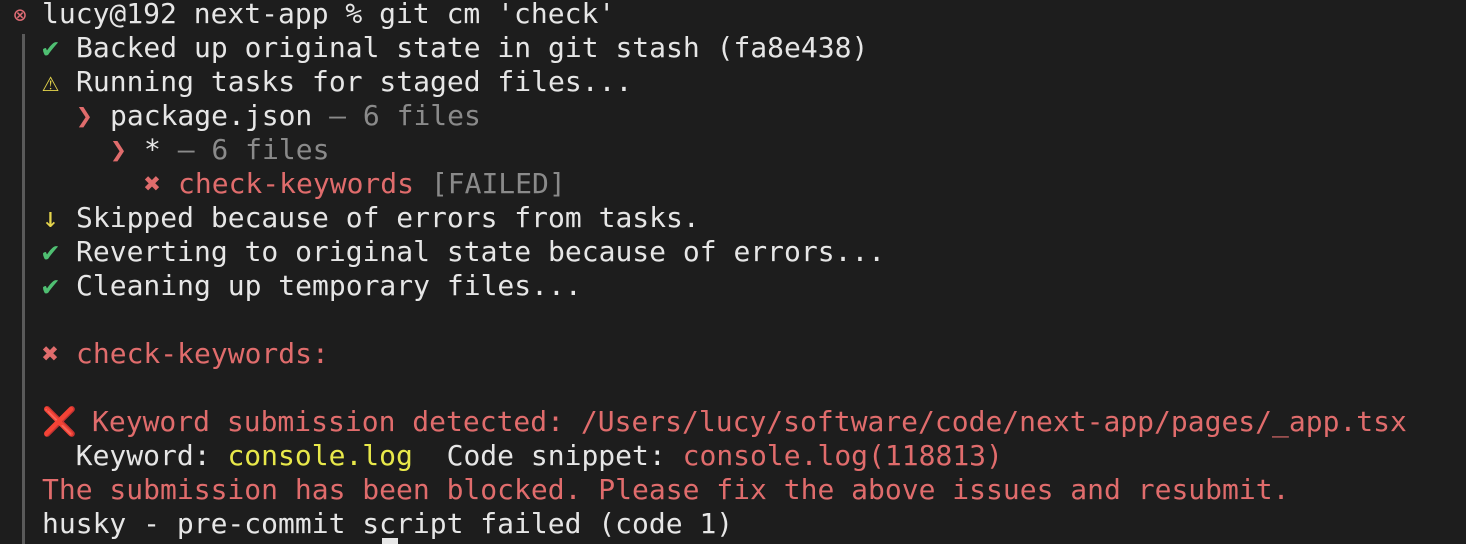 Image resolution: width=1466 pixels, height=544 pixels. I want to click on error-heading-line: ✖ check-keywords:, so click(733, 354).